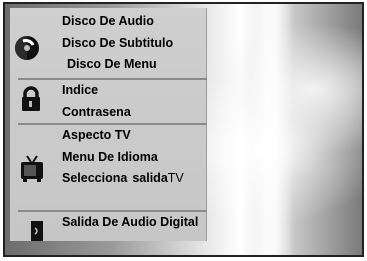  What do you see at coordinates (150, 178) in the screenshot?
I see `select-output-word: salida` at bounding box center [150, 178].